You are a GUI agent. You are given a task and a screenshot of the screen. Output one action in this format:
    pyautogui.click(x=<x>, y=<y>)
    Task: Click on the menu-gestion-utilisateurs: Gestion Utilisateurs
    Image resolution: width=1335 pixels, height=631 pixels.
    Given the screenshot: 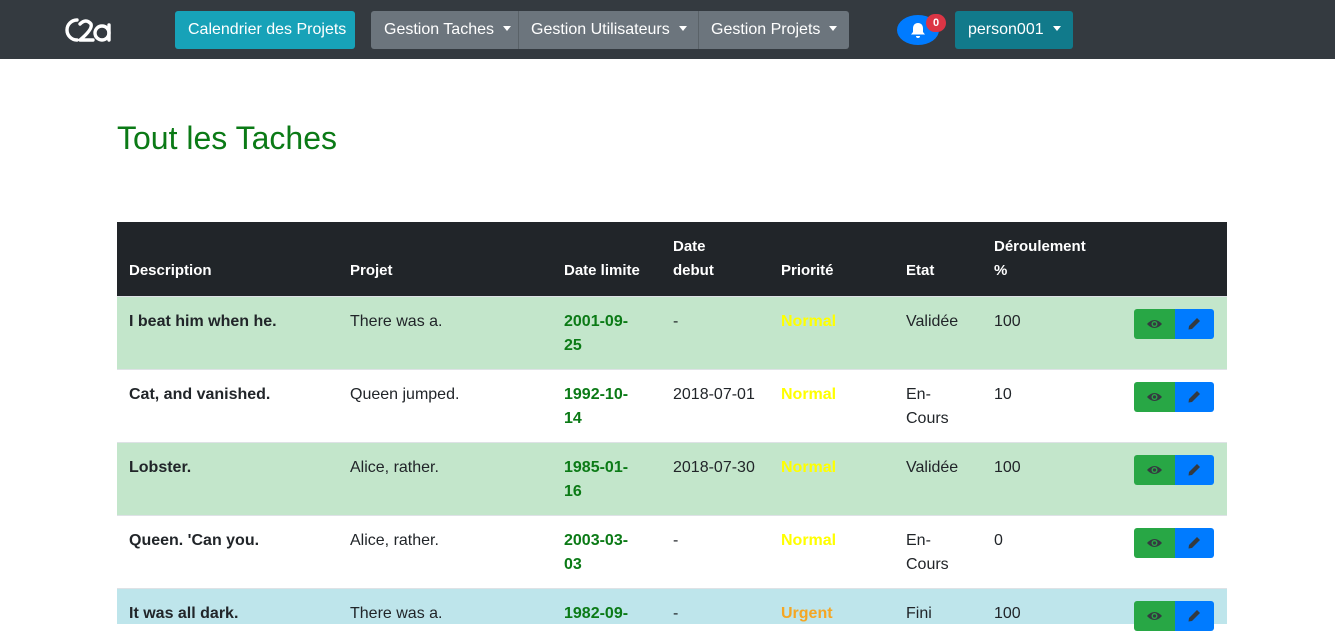 What is the action you would take?
    pyautogui.click(x=609, y=30)
    